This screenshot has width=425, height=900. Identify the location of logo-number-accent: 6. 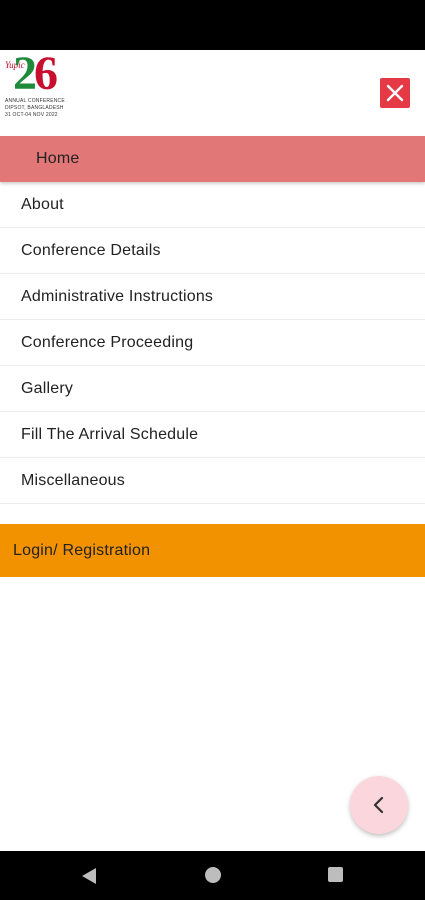
(46, 73).